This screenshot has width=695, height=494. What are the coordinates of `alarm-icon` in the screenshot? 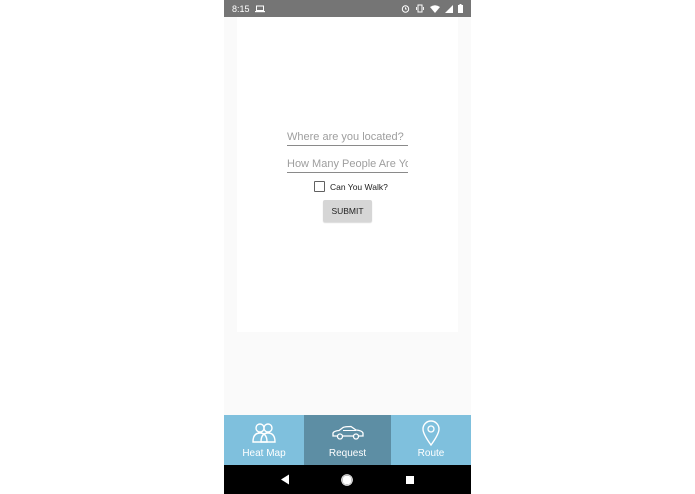 It's located at (405, 8).